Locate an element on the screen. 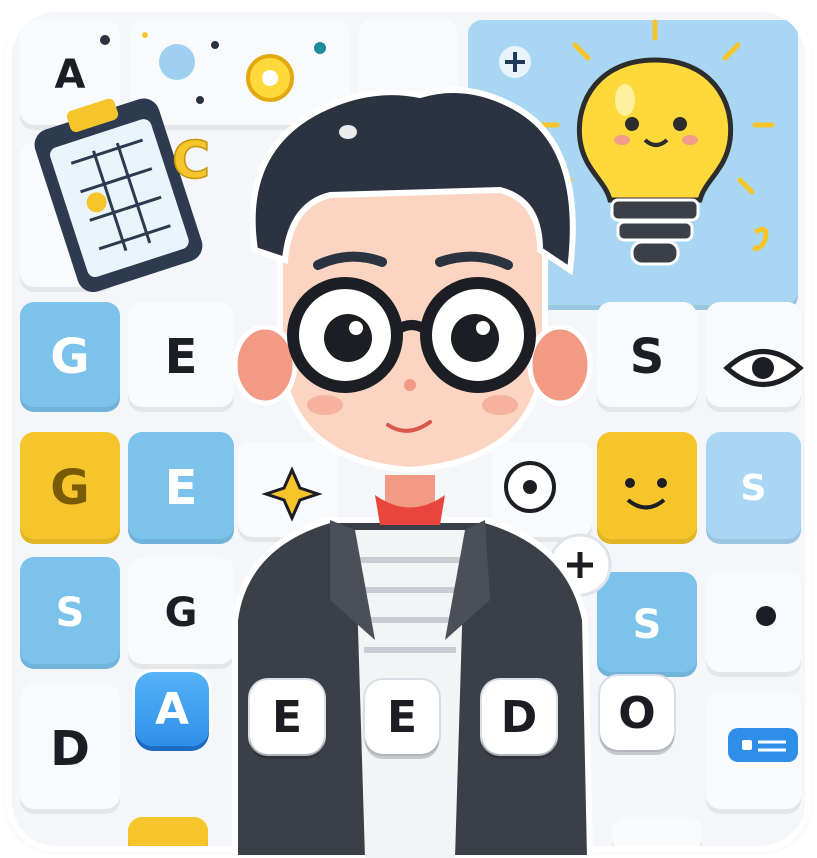  eye-icon is located at coordinates (763, 368).